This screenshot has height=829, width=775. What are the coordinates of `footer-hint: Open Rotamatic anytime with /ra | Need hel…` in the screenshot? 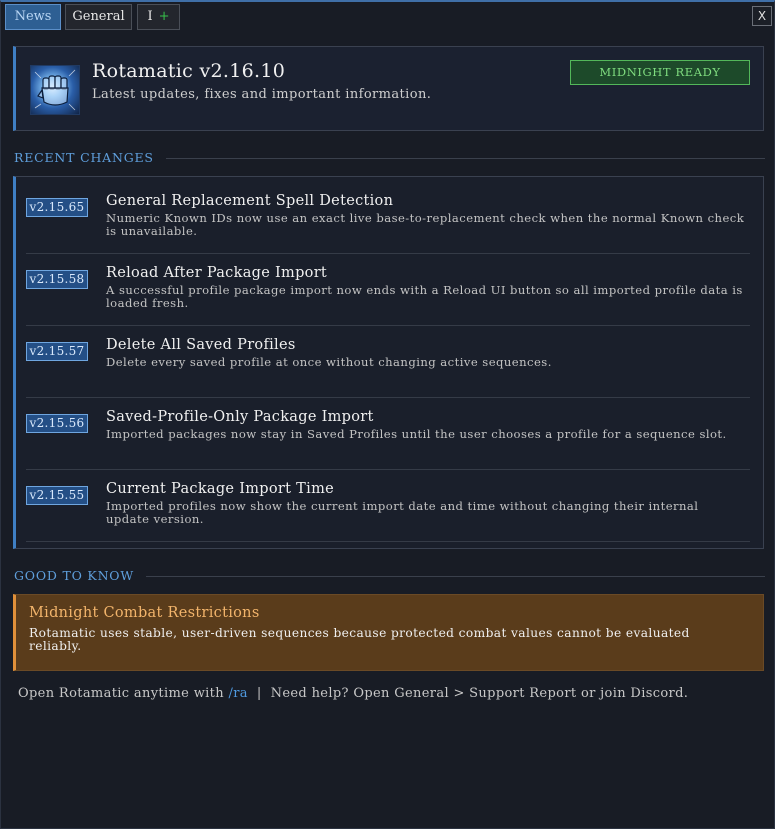 It's located at (353, 693).